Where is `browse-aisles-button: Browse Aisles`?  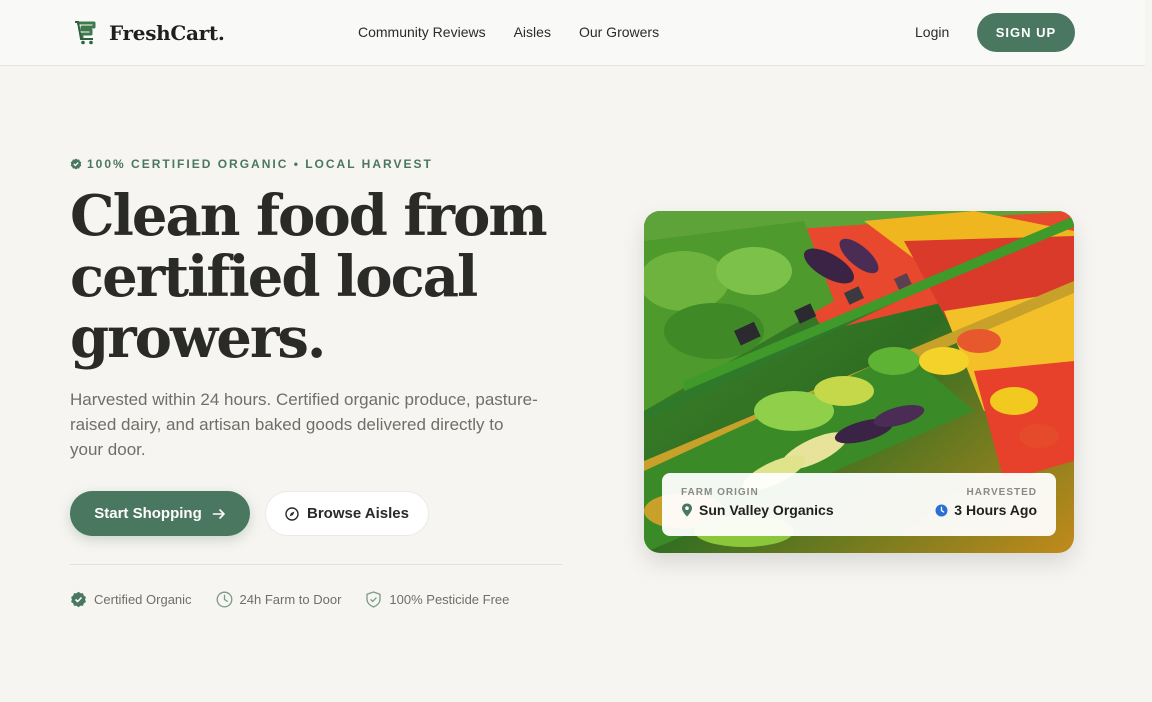
browse-aisles-button: Browse Aisles is located at coordinates (347, 513).